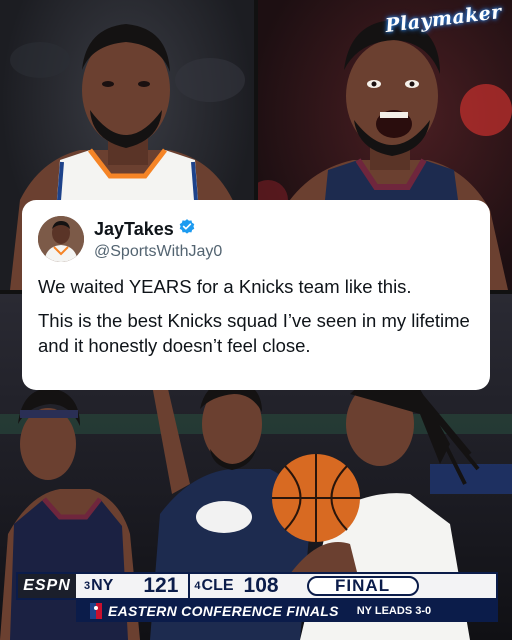 The width and height of the screenshot is (512, 640). Describe the element at coordinates (187, 229) in the screenshot. I see `verified-badge-icon` at that location.